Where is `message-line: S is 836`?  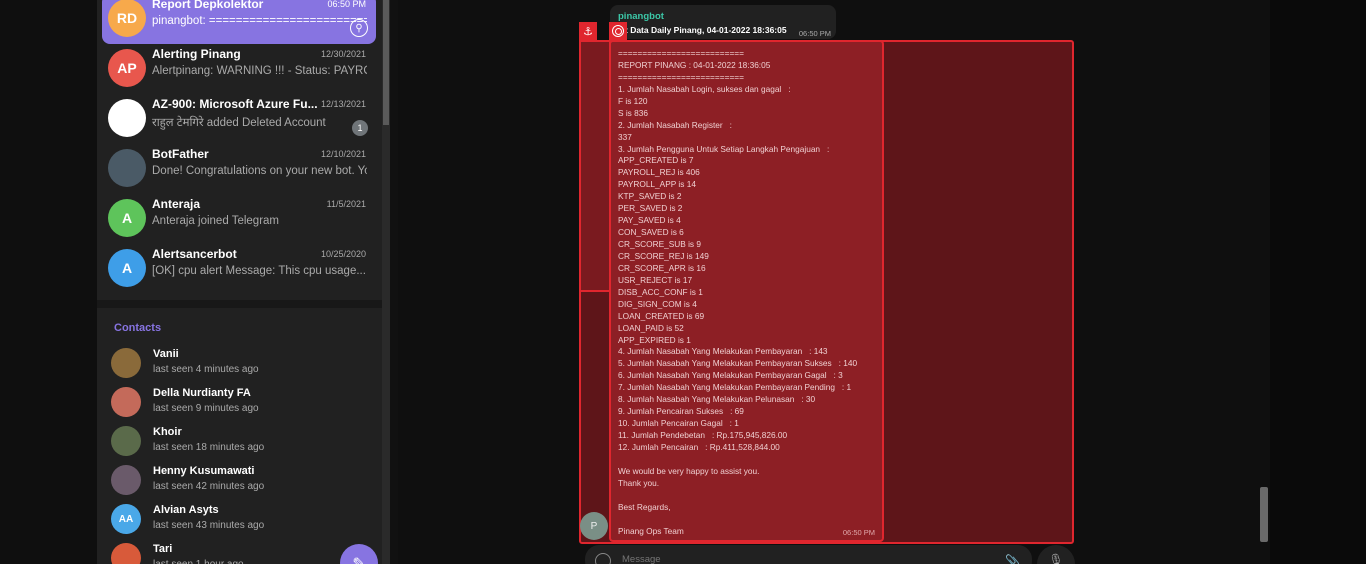 message-line: S is 836 is located at coordinates (633, 112).